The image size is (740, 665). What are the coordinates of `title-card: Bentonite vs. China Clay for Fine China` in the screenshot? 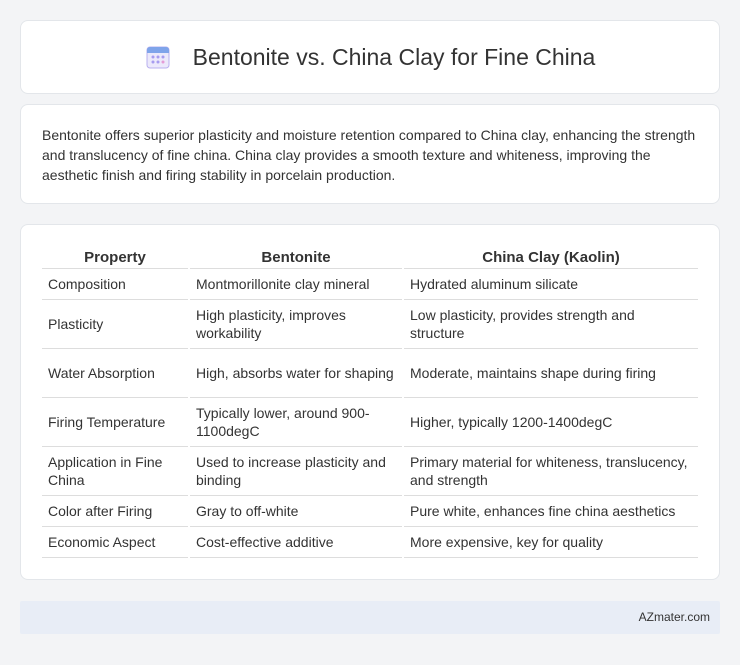 It's located at (370, 57).